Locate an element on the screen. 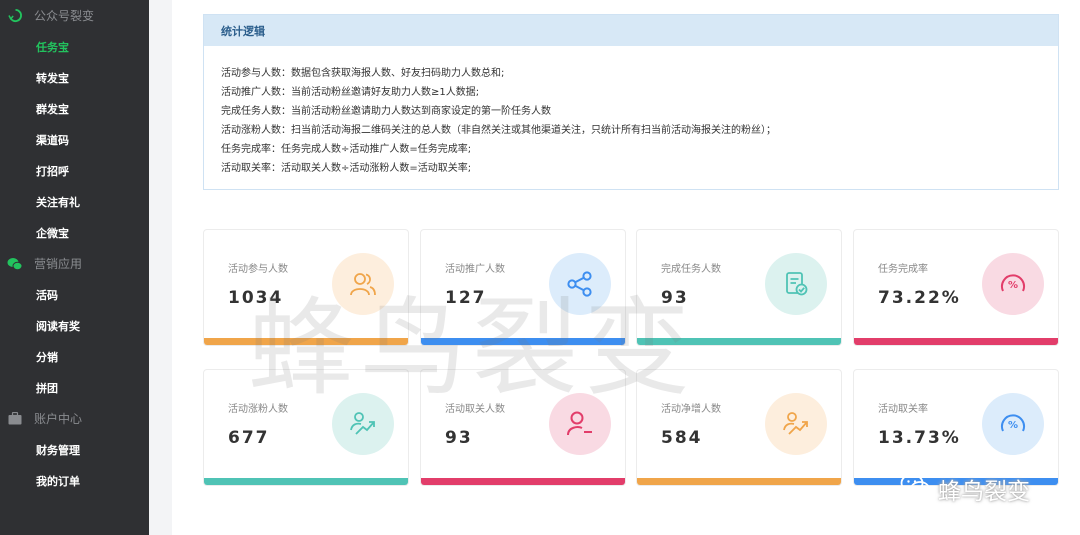  stat-label: 活动取关人数 is located at coordinates (475, 409).